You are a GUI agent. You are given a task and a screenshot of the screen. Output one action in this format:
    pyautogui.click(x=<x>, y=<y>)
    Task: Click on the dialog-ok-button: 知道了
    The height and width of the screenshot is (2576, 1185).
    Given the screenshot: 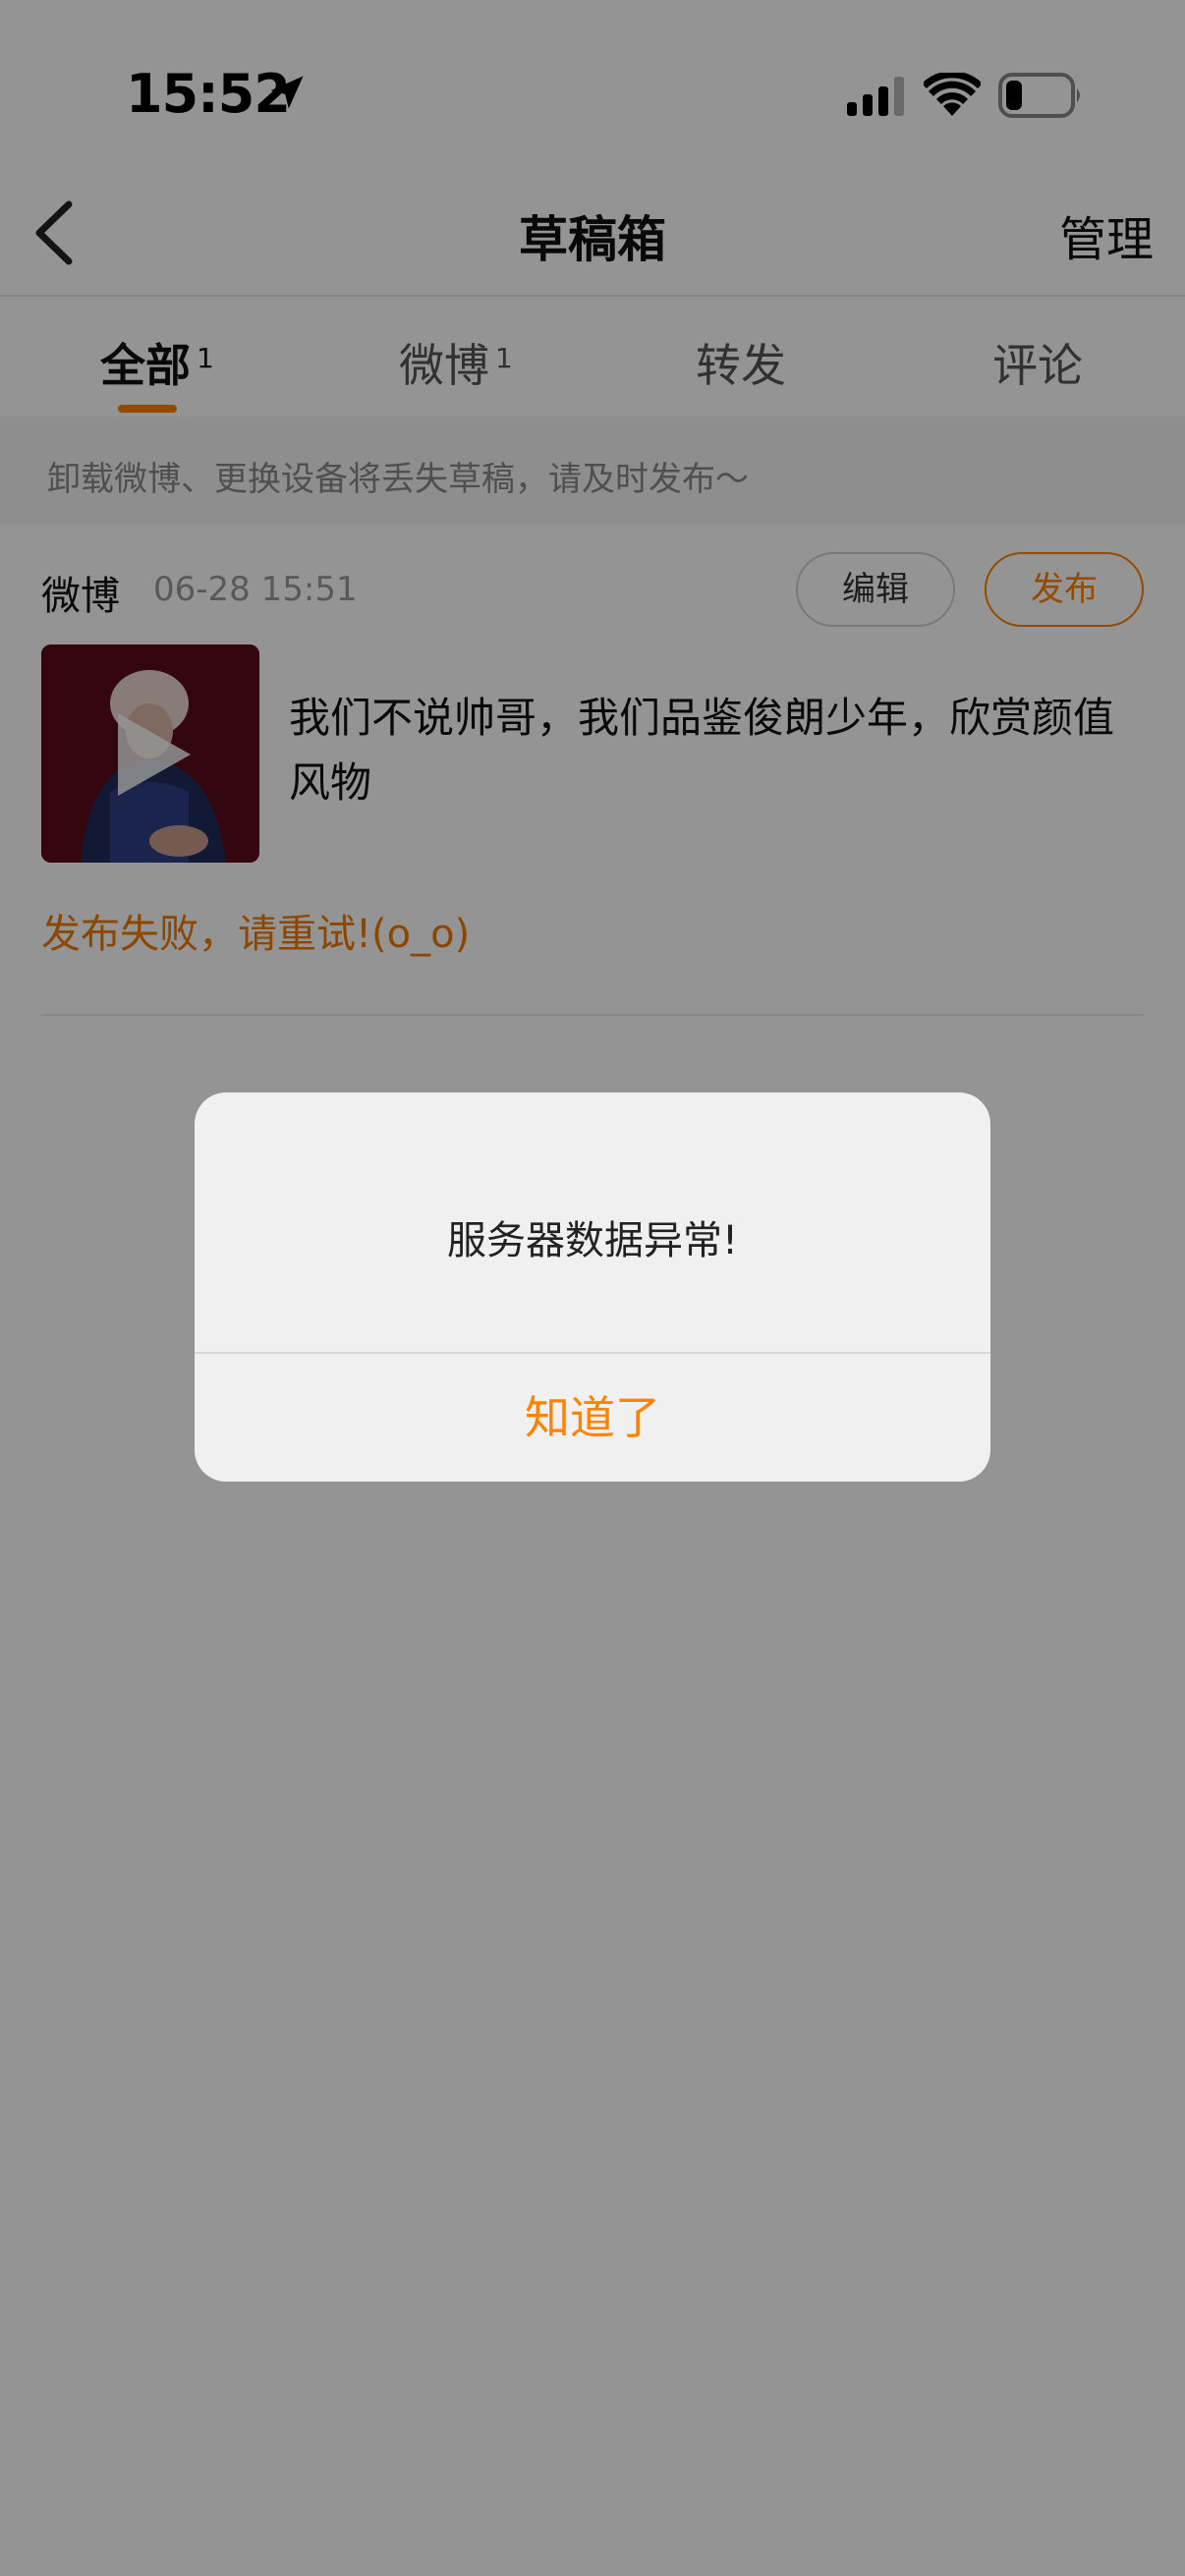 What is the action you would take?
    pyautogui.click(x=592, y=1418)
    